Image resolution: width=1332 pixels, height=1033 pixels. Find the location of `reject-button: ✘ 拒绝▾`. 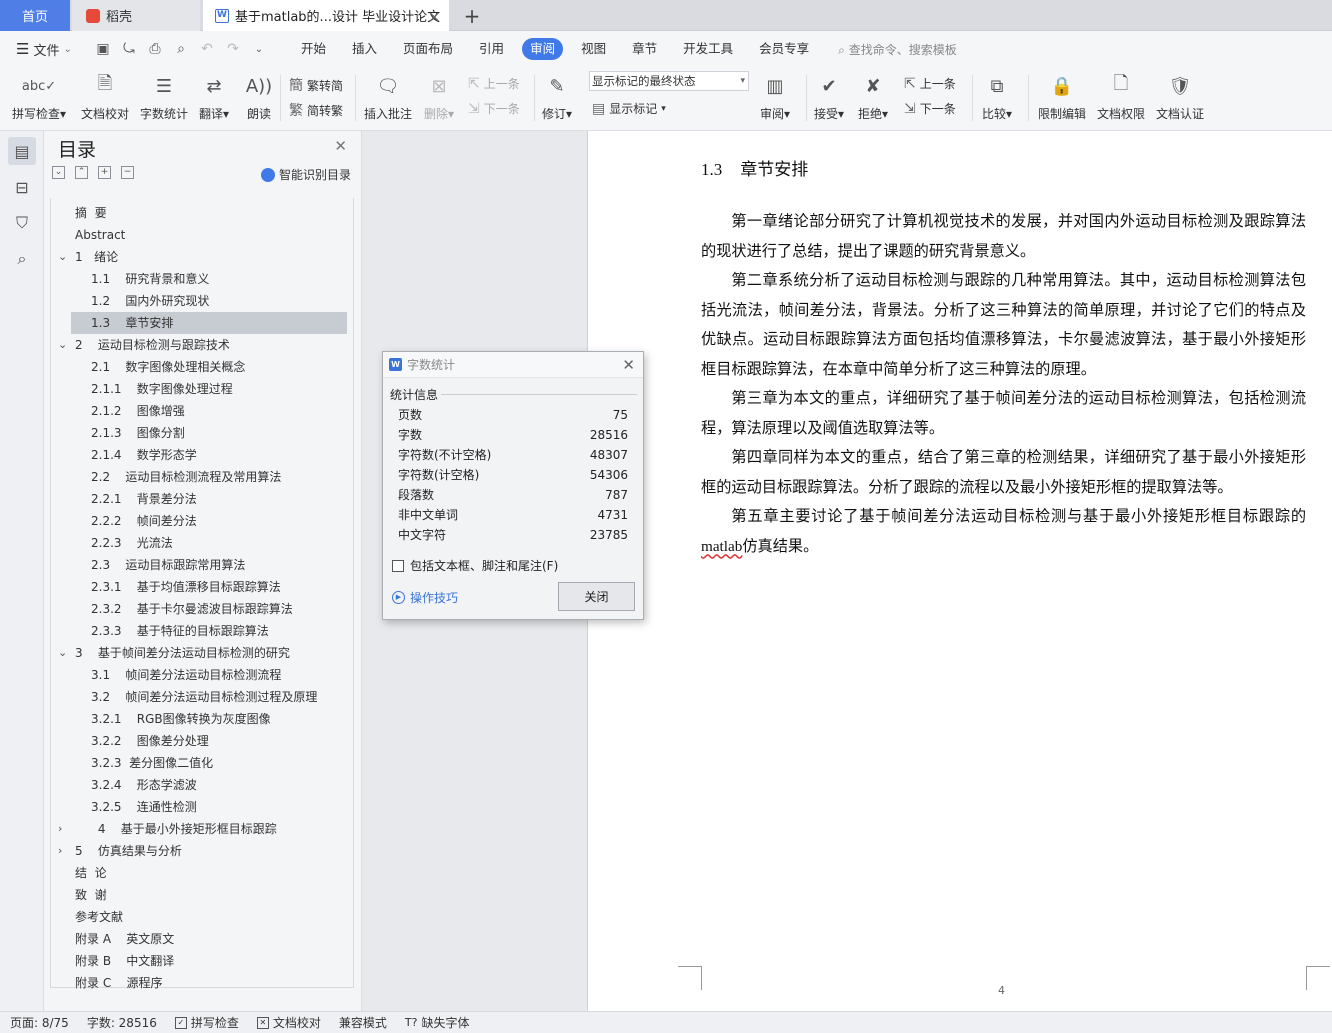

reject-button: ✘ 拒绝▾ is located at coordinates (873, 96).